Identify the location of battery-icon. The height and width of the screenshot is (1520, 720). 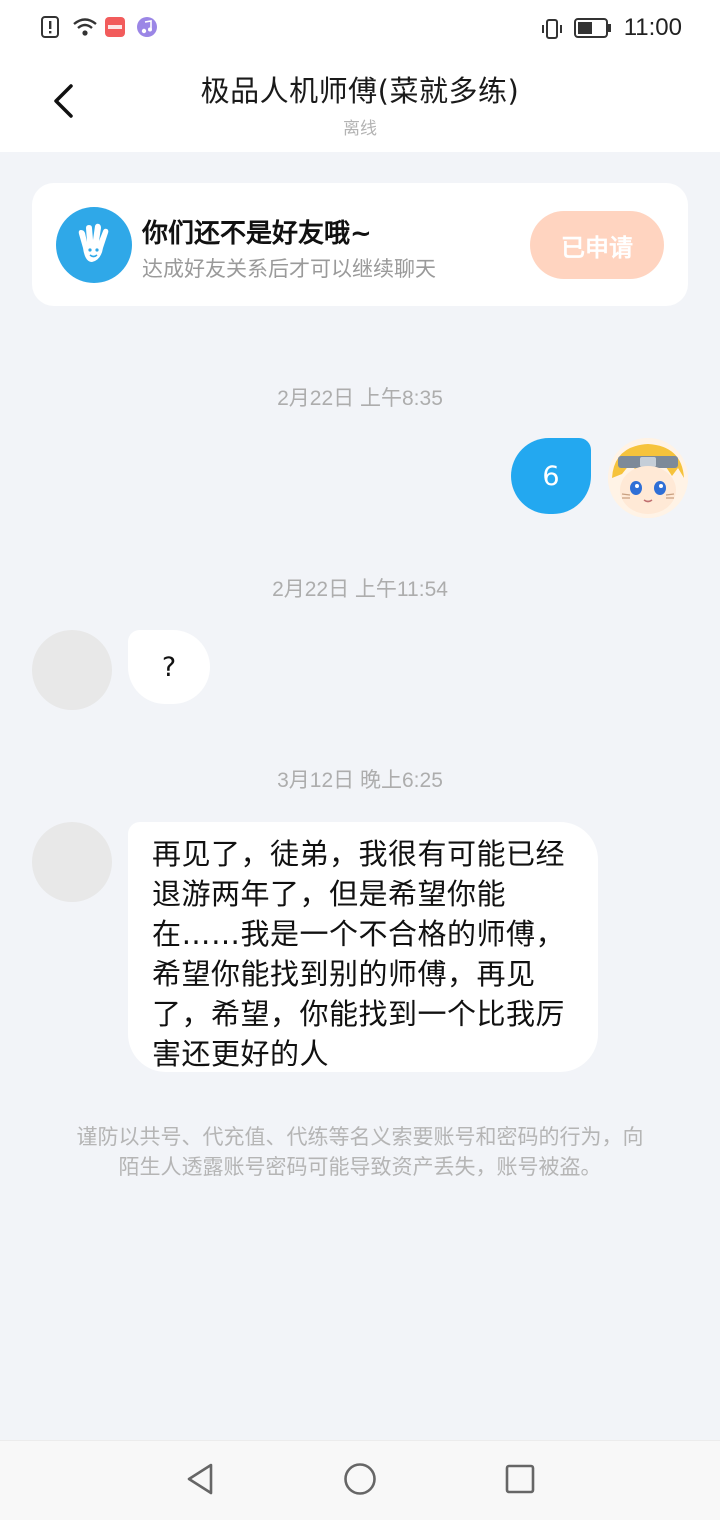
(592, 28).